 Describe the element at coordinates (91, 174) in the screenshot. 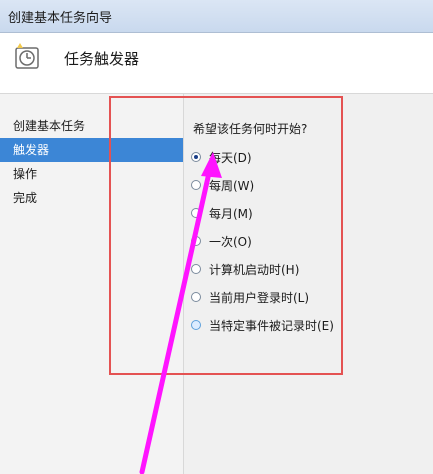

I see `step-action: 操作` at that location.